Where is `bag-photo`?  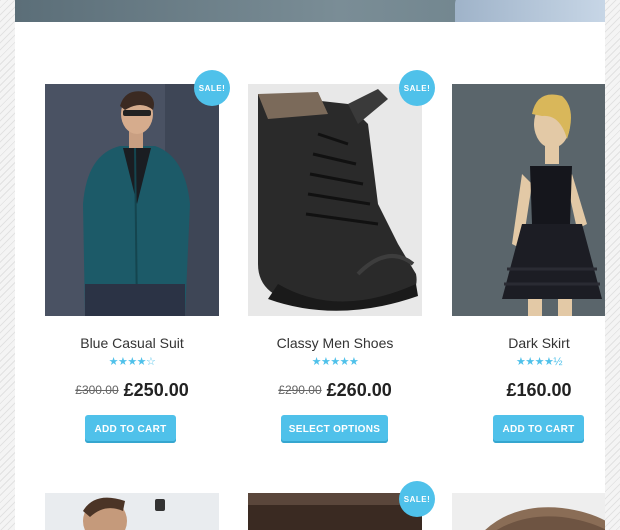
bag-photo is located at coordinates (528, 511).